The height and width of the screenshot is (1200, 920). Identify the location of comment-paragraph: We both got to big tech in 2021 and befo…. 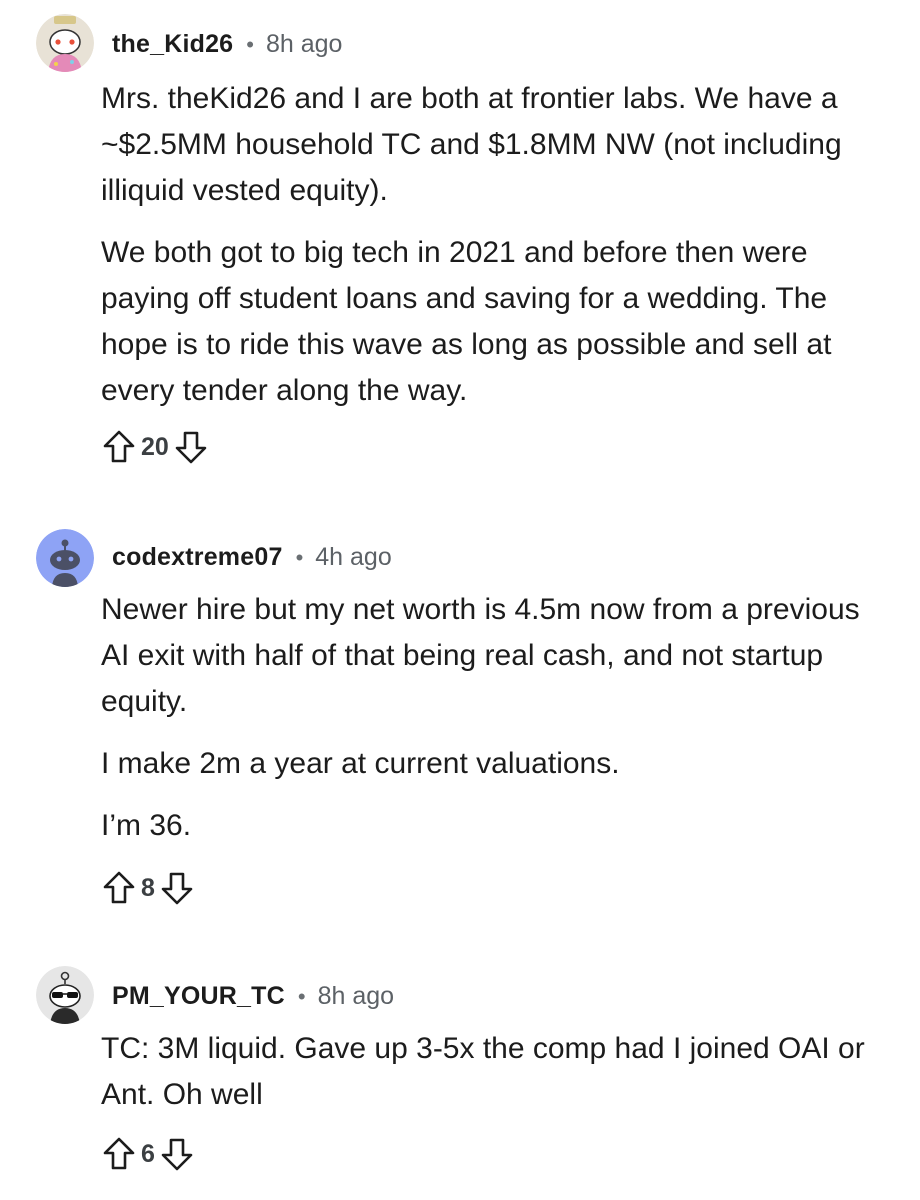
(466, 321).